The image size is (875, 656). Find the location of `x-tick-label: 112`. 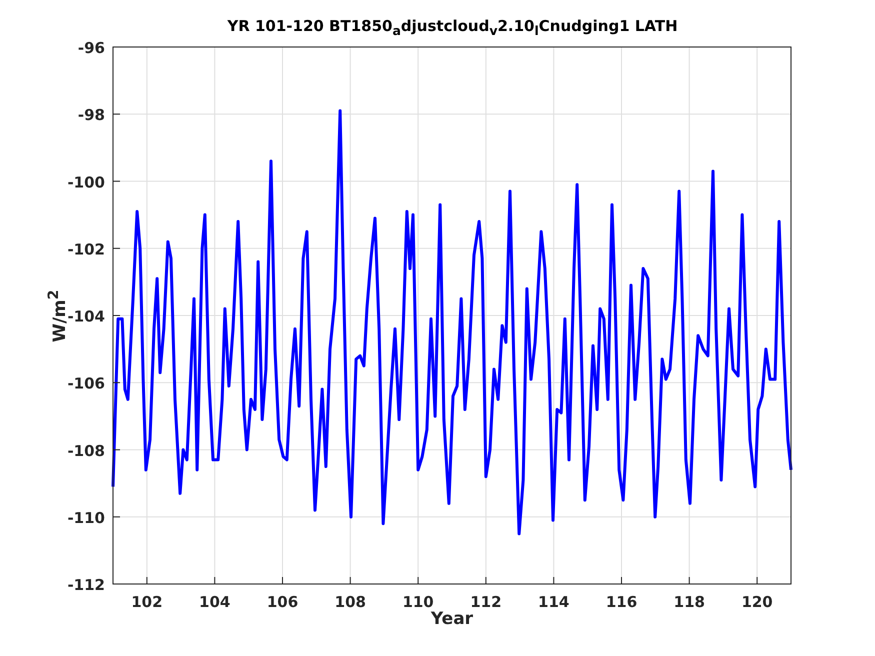

x-tick-label: 112 is located at coordinates (486, 602).